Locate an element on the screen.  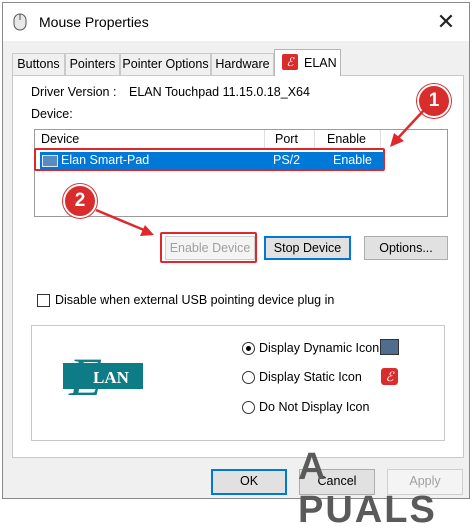
window-title: Mouse Properties is located at coordinates (94, 22).